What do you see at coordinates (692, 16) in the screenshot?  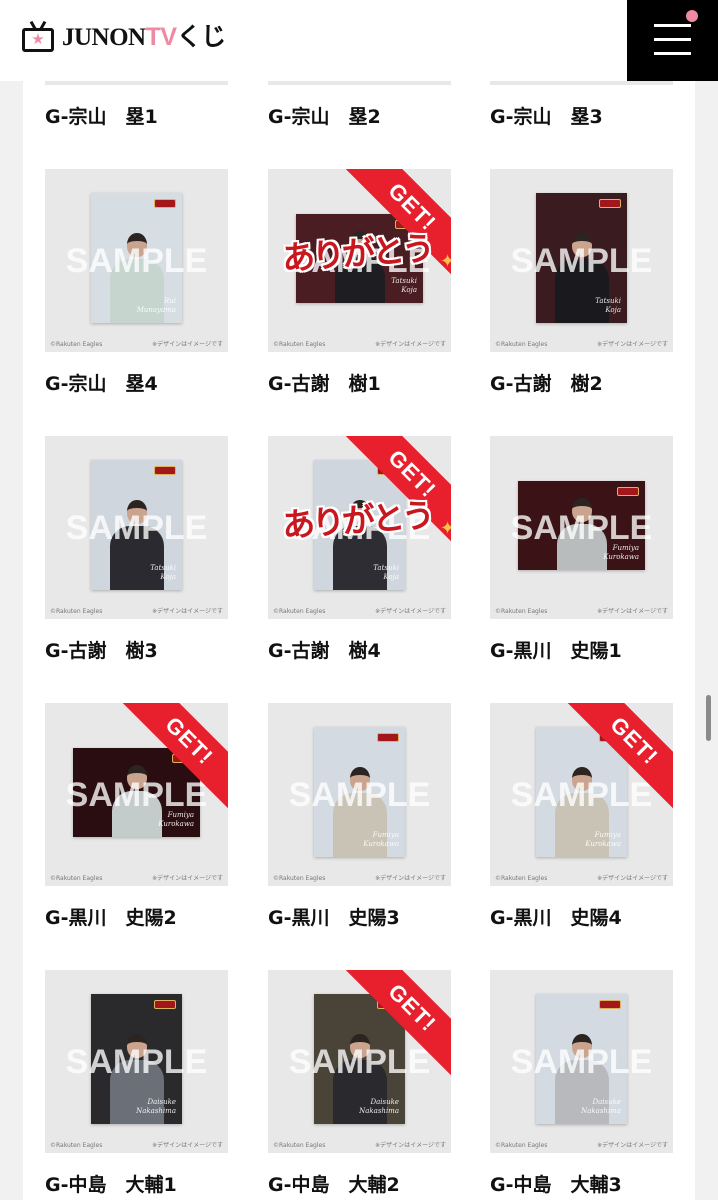 I see `notification-dot` at bounding box center [692, 16].